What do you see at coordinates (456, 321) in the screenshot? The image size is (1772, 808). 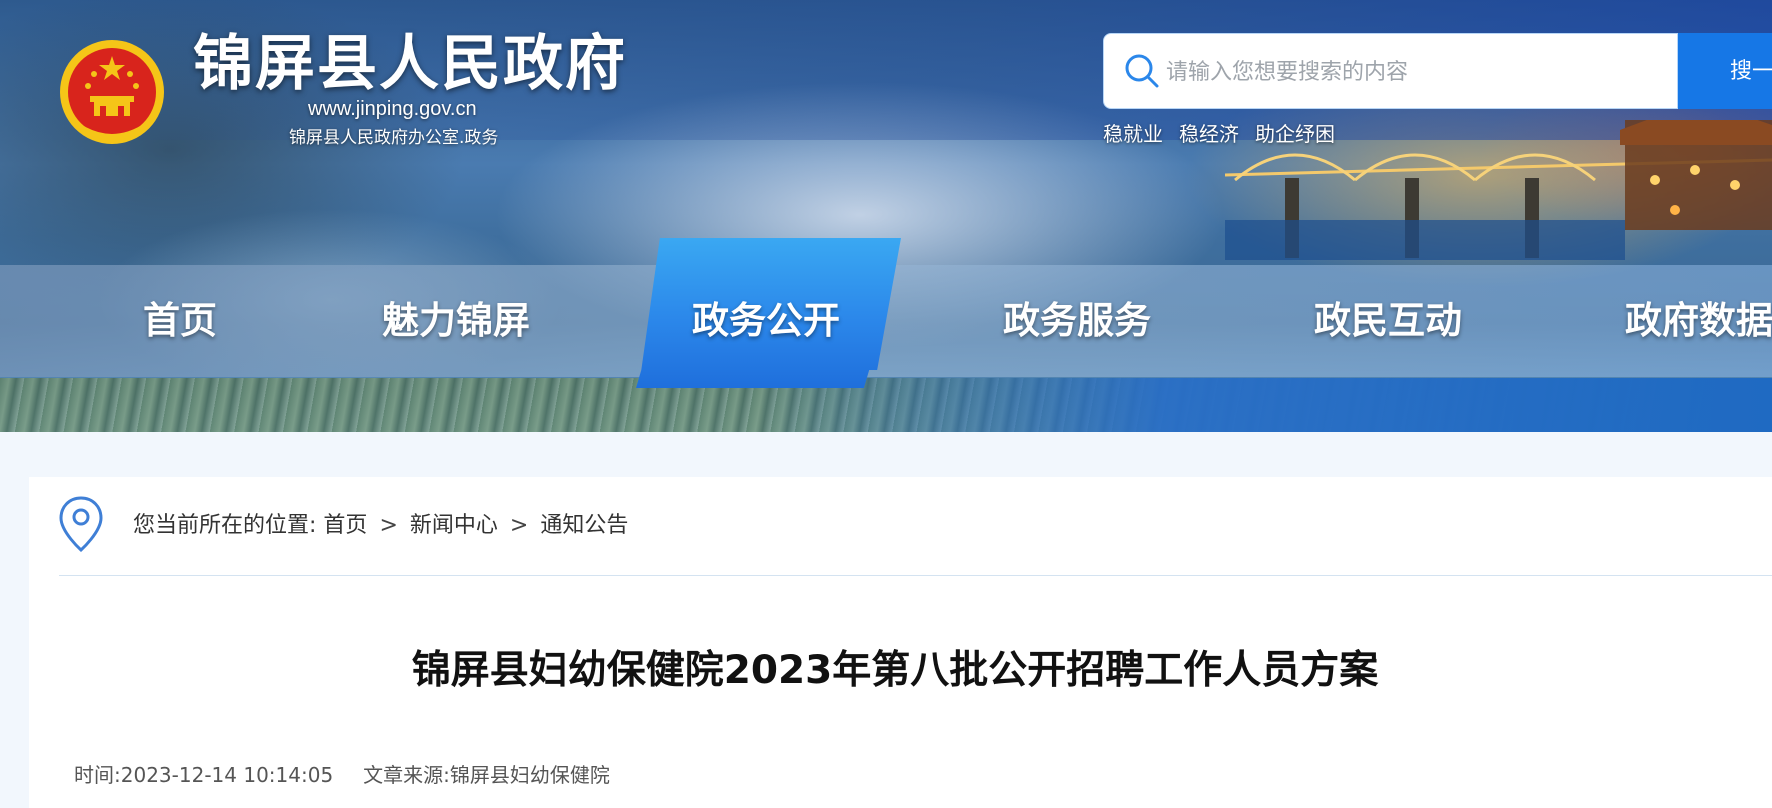 I see `nav-item-charm-jinping: 魅力锦屏` at bounding box center [456, 321].